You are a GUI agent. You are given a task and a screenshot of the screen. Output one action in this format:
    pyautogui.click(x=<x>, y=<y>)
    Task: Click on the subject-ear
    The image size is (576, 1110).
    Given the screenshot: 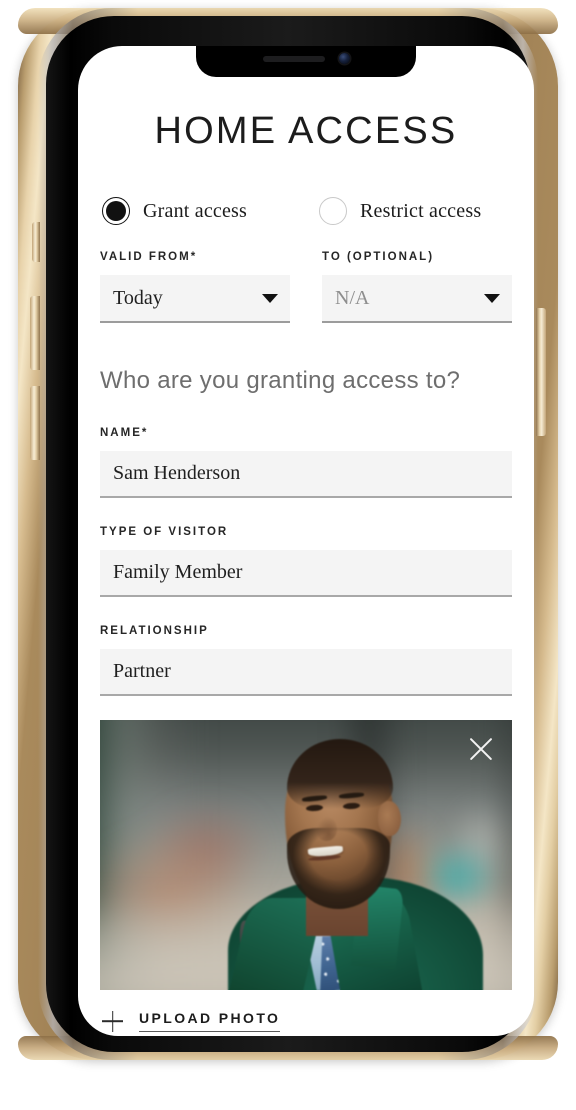 What is the action you would take?
    pyautogui.click(x=389, y=819)
    